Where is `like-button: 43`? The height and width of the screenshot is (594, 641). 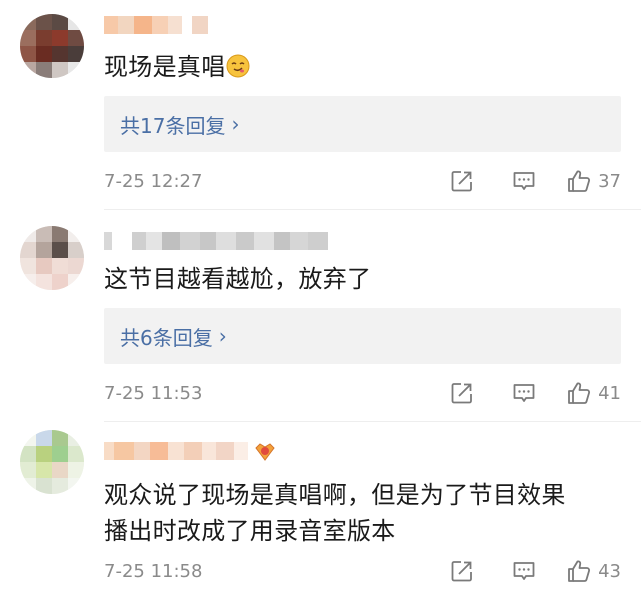 like-button: 43 is located at coordinates (593, 571).